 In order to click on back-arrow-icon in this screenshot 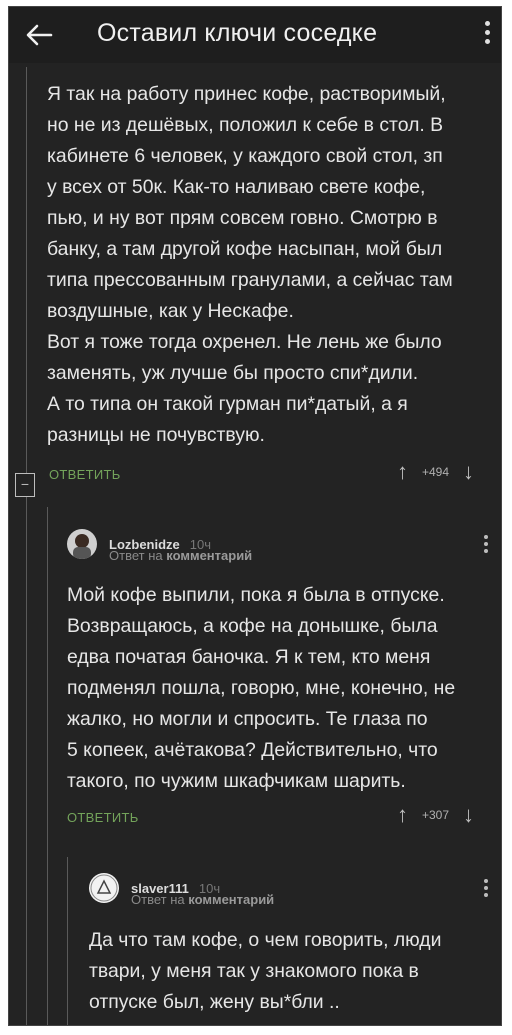, I will do `click(39, 35)`.